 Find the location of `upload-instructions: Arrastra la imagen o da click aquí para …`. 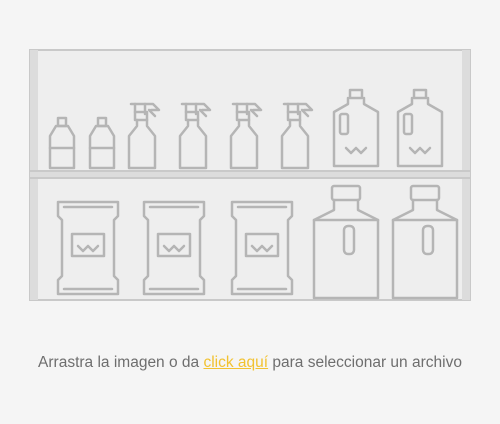

upload-instructions: Arrastra la imagen o da click aquí para … is located at coordinates (250, 363).